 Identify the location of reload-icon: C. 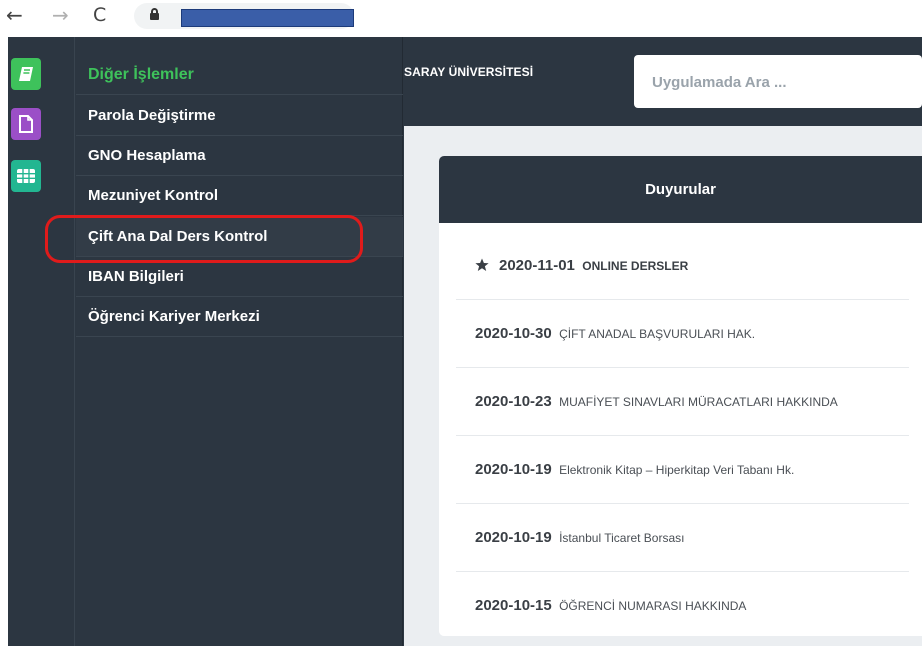
(99, 15).